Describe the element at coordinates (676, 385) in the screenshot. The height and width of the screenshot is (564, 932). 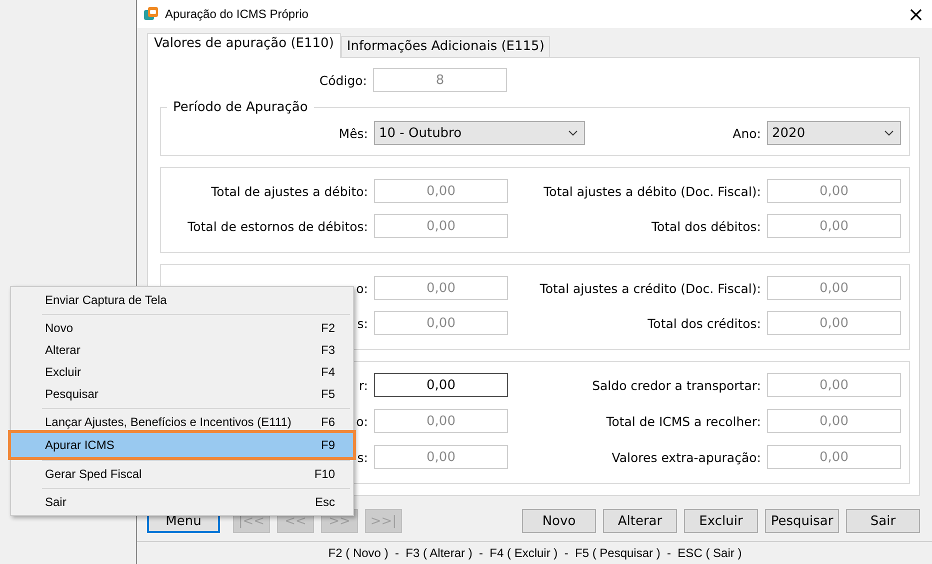
I see `field-label: Saldo credor a transportar:` at that location.